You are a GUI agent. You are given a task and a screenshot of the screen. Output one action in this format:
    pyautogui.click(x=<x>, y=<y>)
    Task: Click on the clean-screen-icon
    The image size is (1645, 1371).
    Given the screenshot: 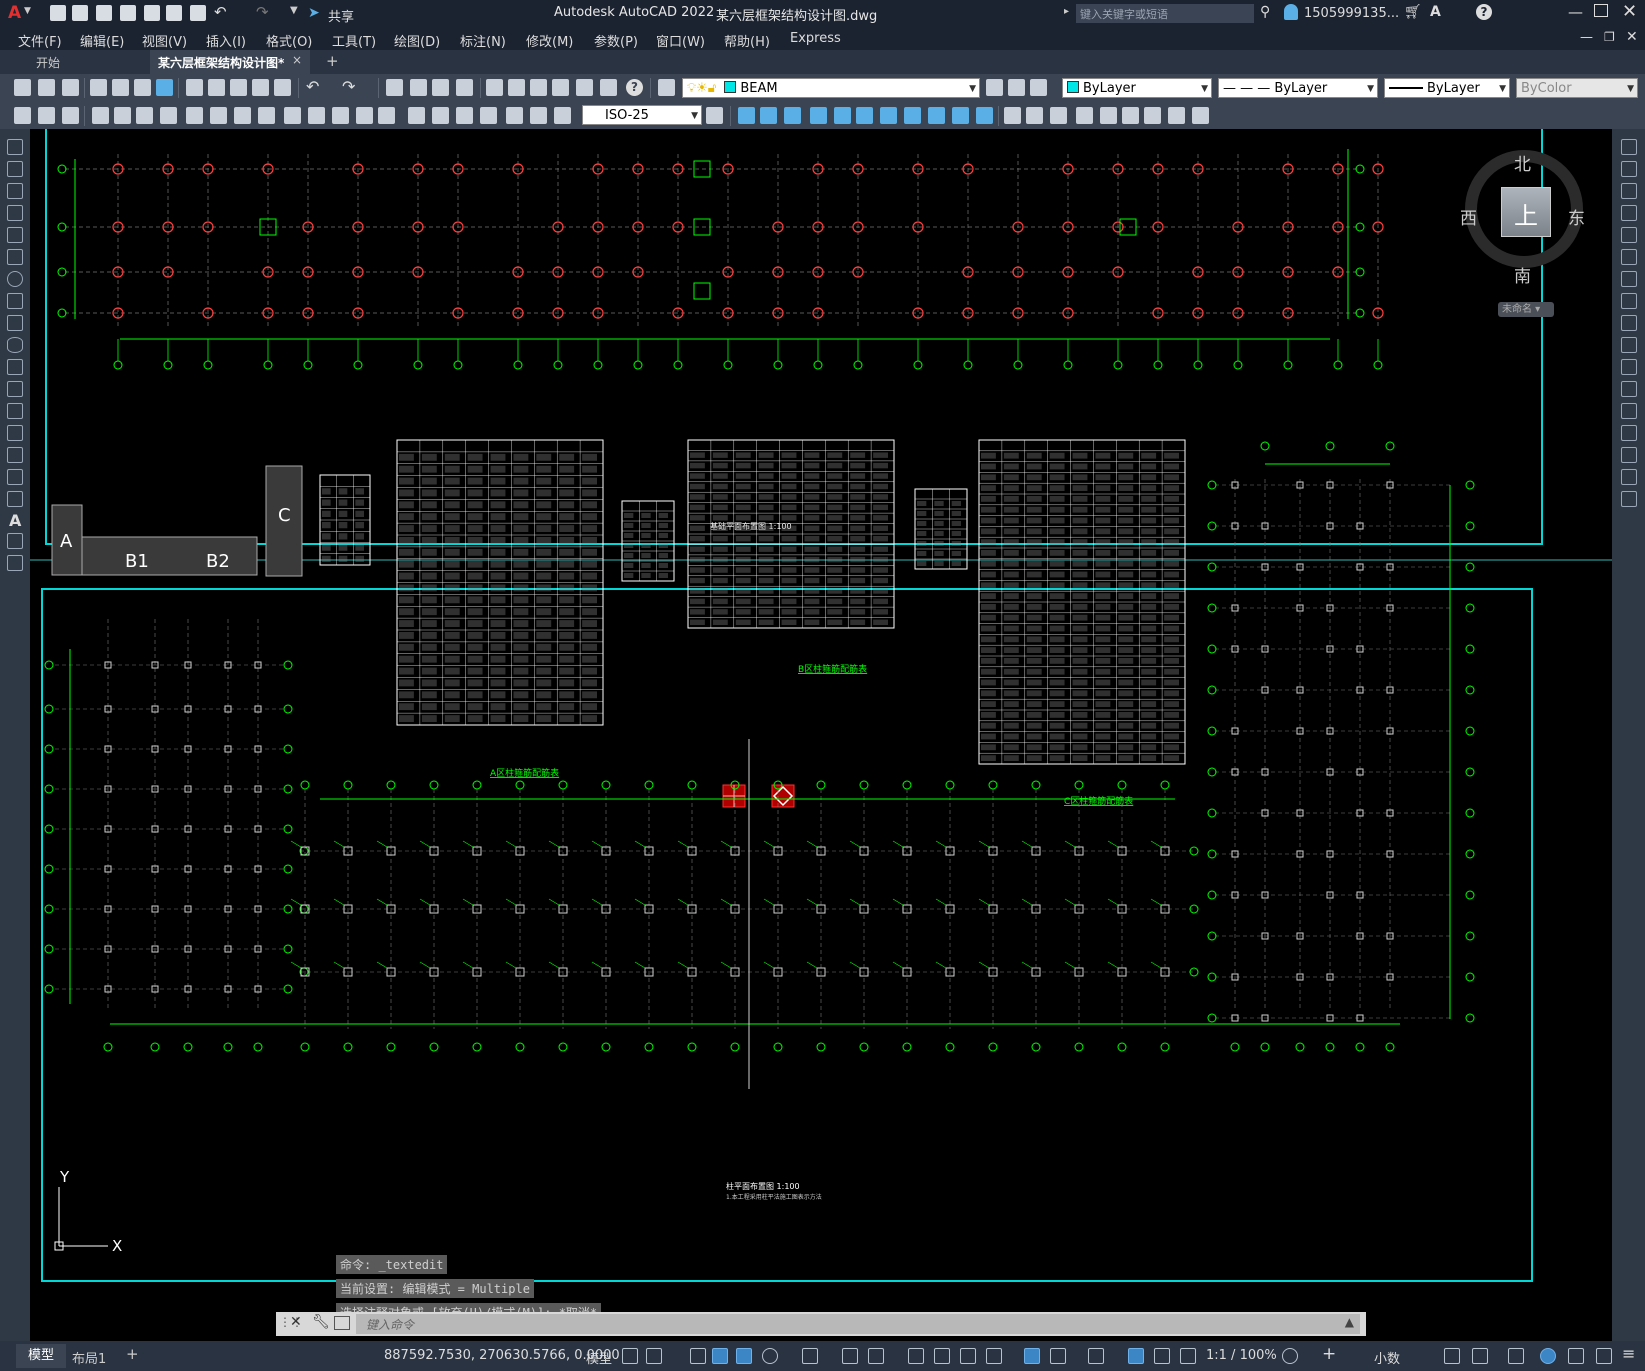 What is the action you would take?
    pyautogui.click(x=1576, y=1356)
    